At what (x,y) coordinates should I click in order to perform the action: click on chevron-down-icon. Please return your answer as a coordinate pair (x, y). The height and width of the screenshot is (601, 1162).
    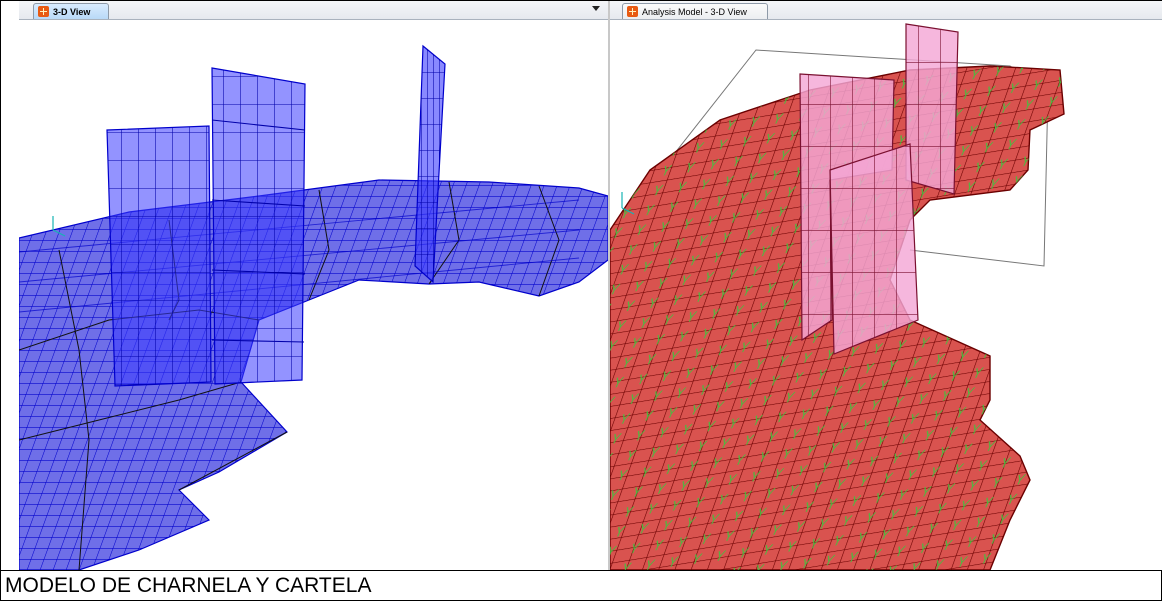
    Looking at the image, I should click on (596, 8).